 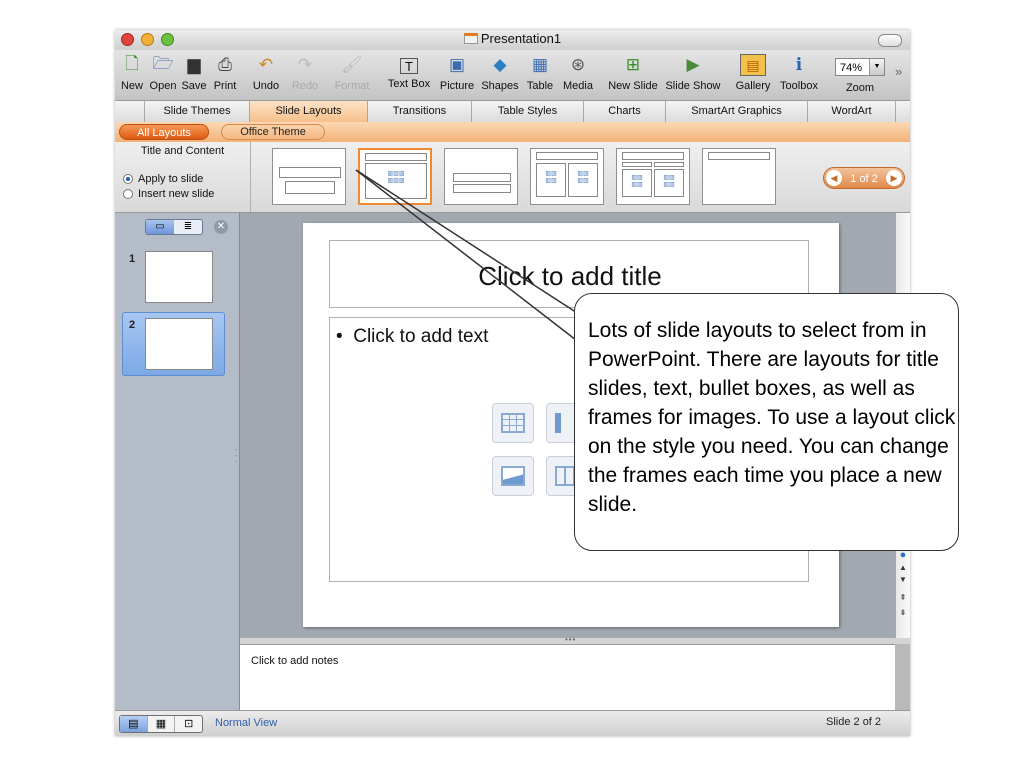 What do you see at coordinates (470, 244) in the screenshot?
I see `callout-pointer-line-top` at bounding box center [470, 244].